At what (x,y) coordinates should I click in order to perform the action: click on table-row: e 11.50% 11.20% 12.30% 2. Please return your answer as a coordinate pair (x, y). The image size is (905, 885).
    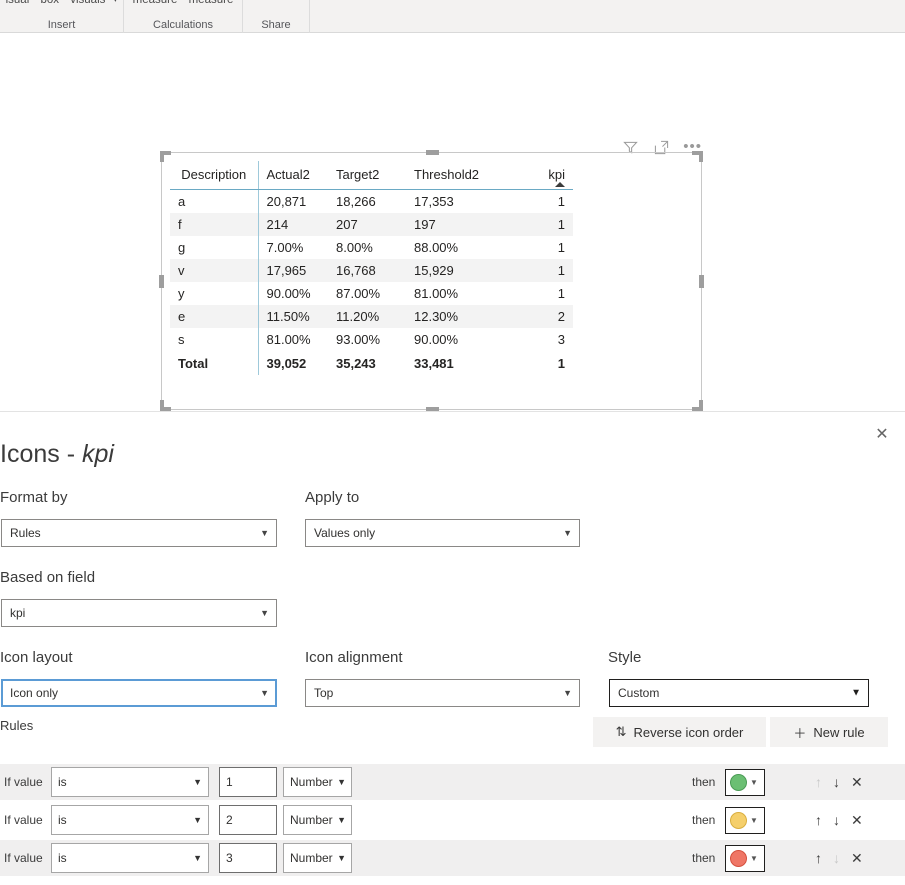
    Looking at the image, I should click on (371, 316).